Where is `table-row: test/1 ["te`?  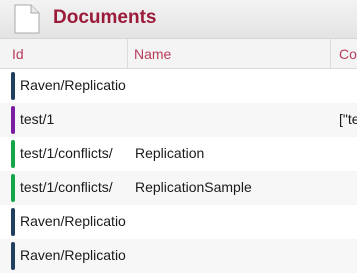
table-row: test/1 ["te is located at coordinates (178, 120).